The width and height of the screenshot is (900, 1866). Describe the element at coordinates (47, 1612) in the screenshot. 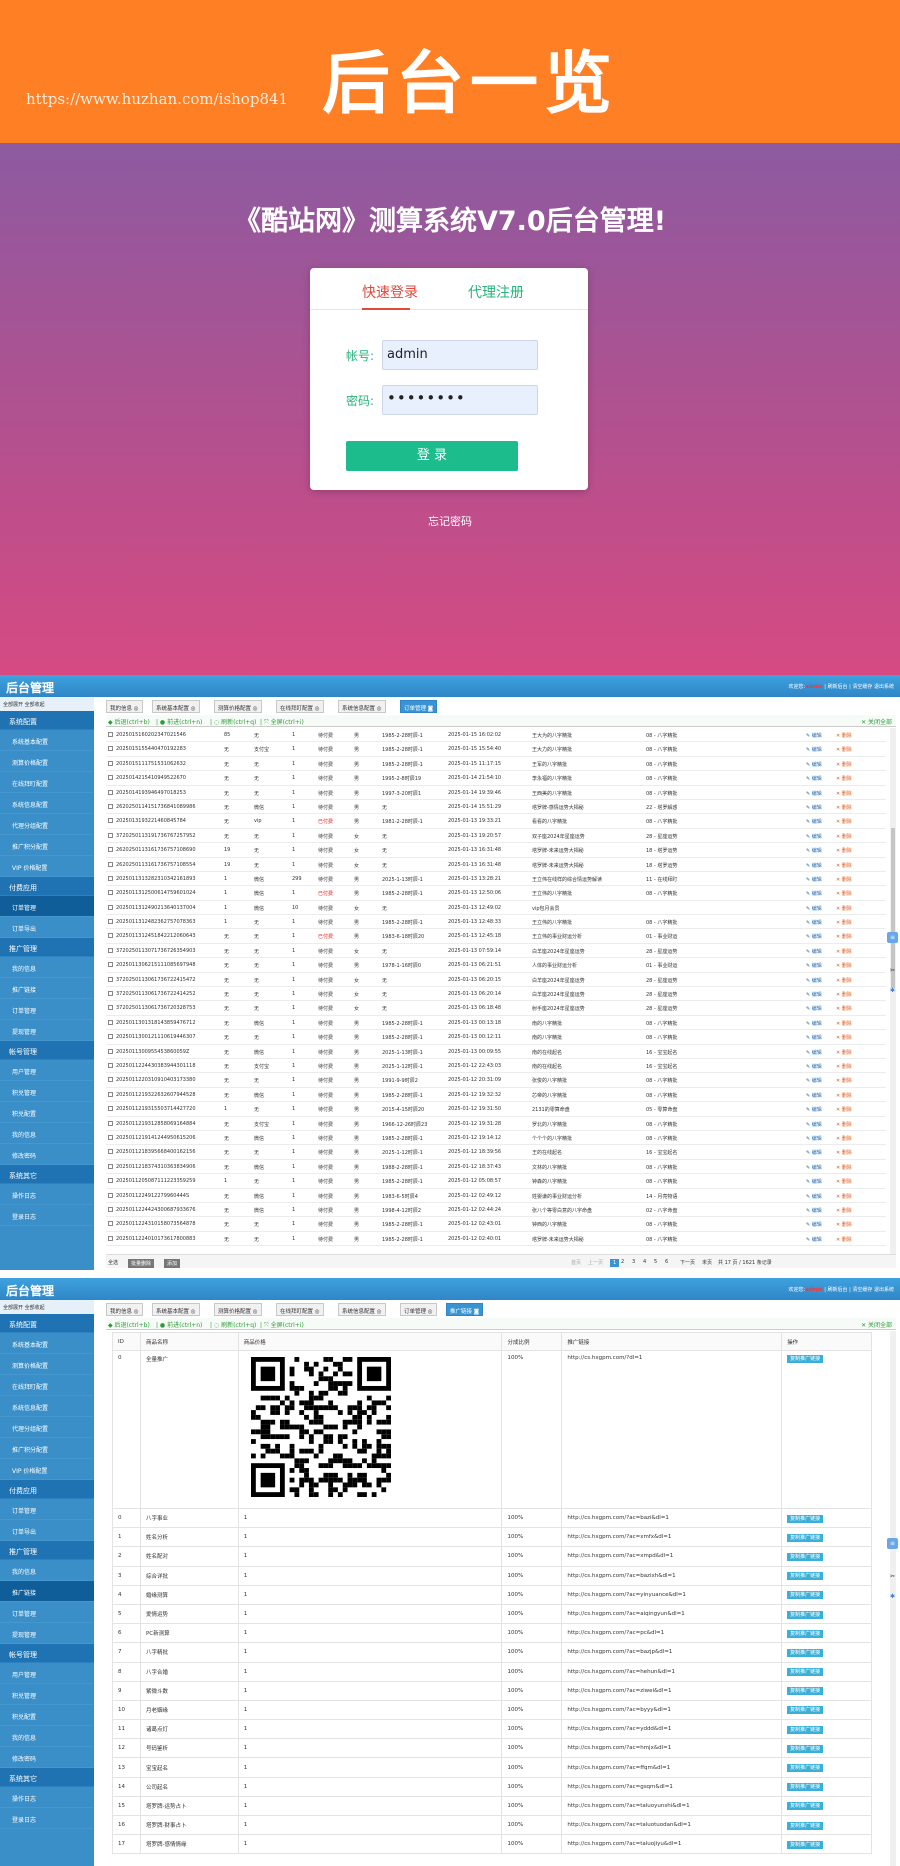

I see `sidebar-item: 订单管理` at that location.